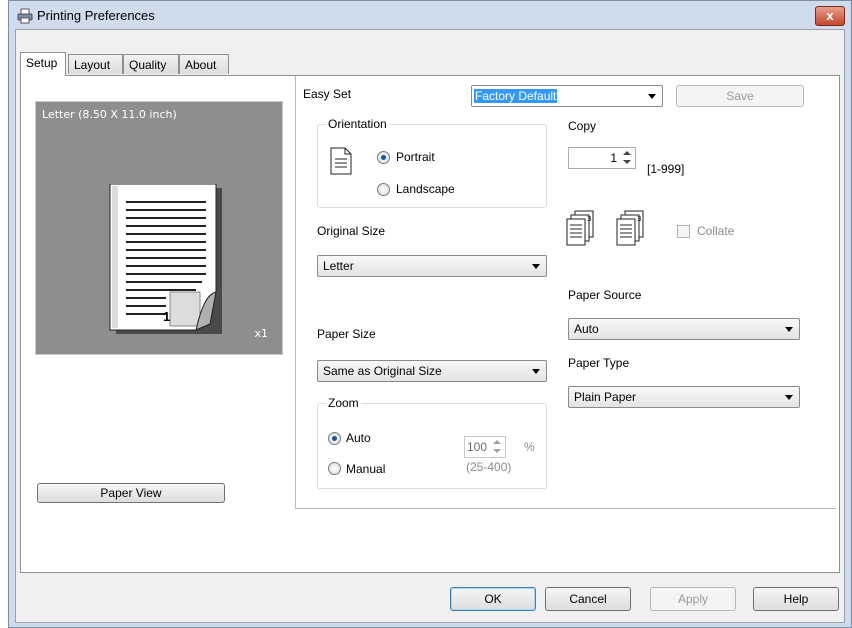 The image size is (852, 628). What do you see at coordinates (109, 114) in the screenshot?
I see `paper-size-caption: Letter (8.50 X 11.0 inch)` at bounding box center [109, 114].